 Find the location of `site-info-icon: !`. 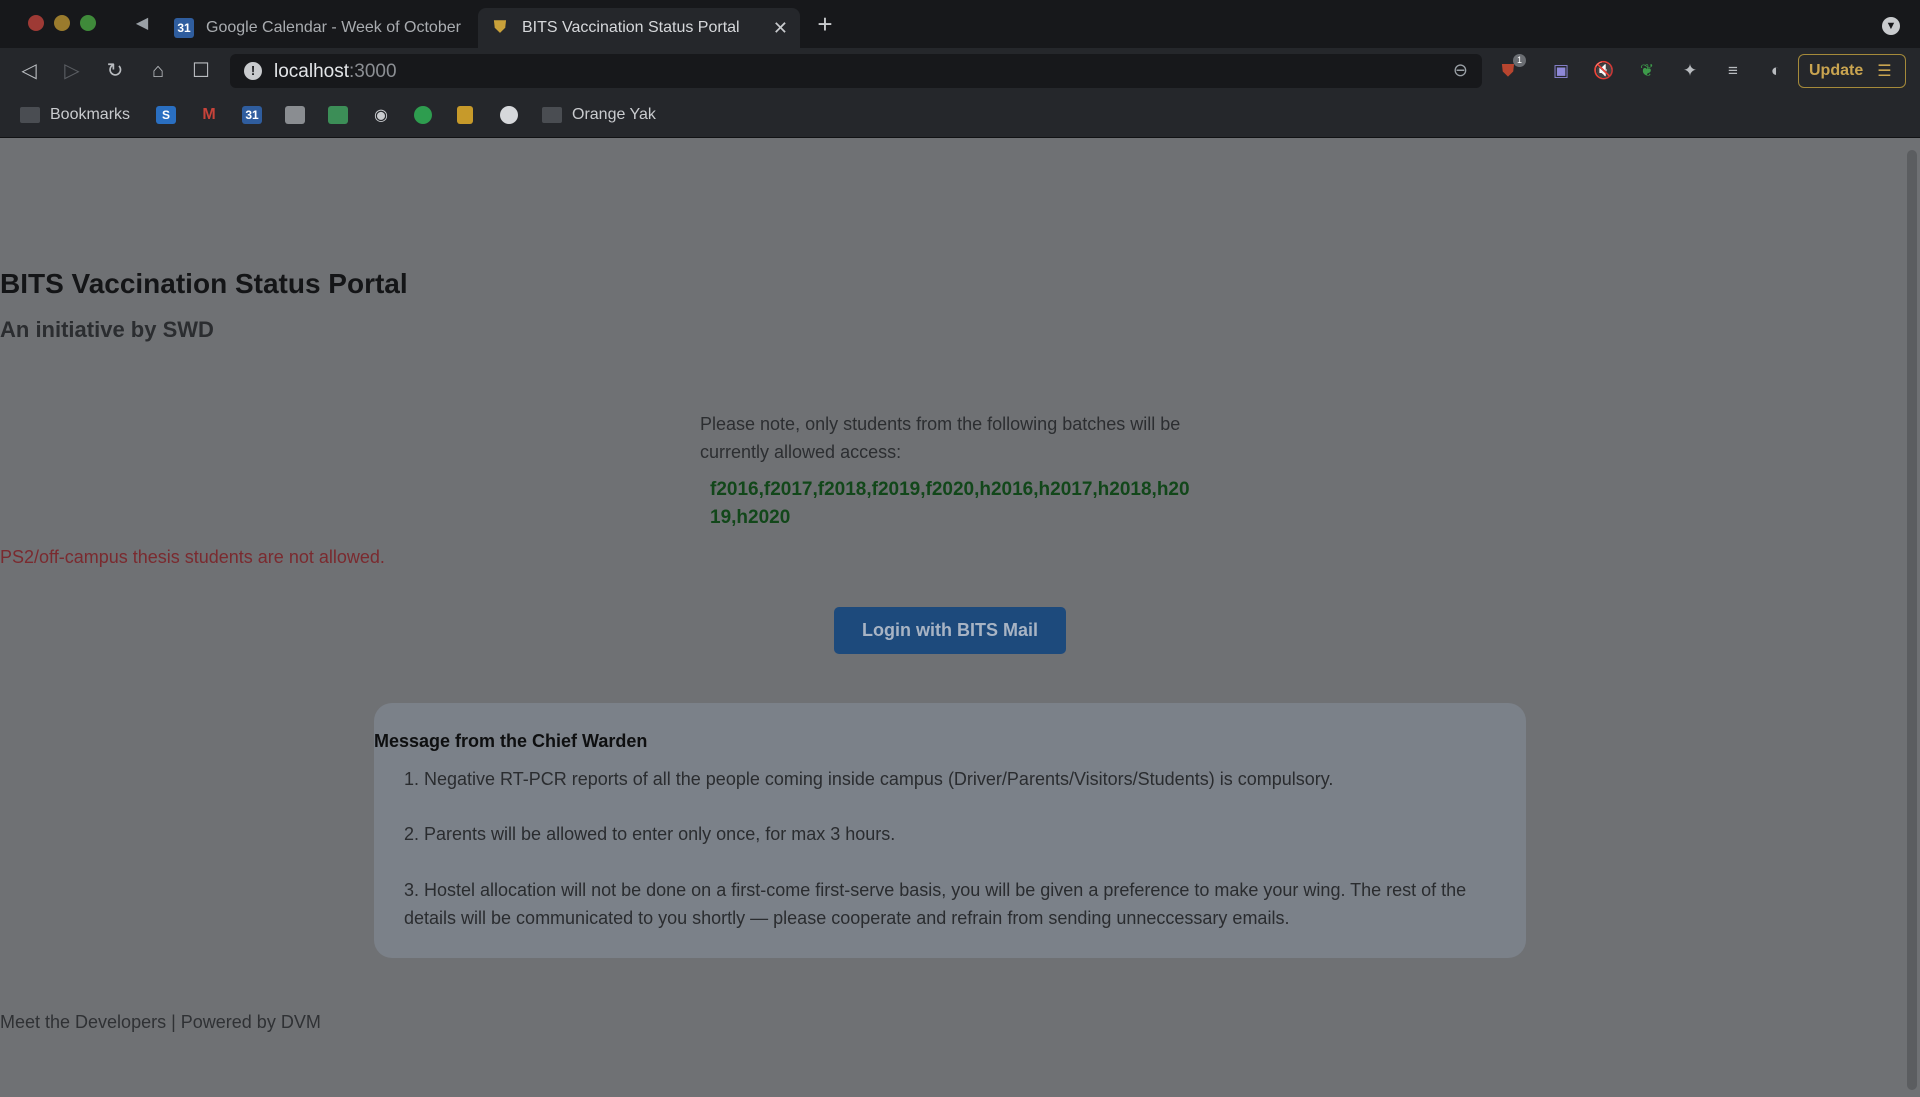

site-info-icon: ! is located at coordinates (253, 71).